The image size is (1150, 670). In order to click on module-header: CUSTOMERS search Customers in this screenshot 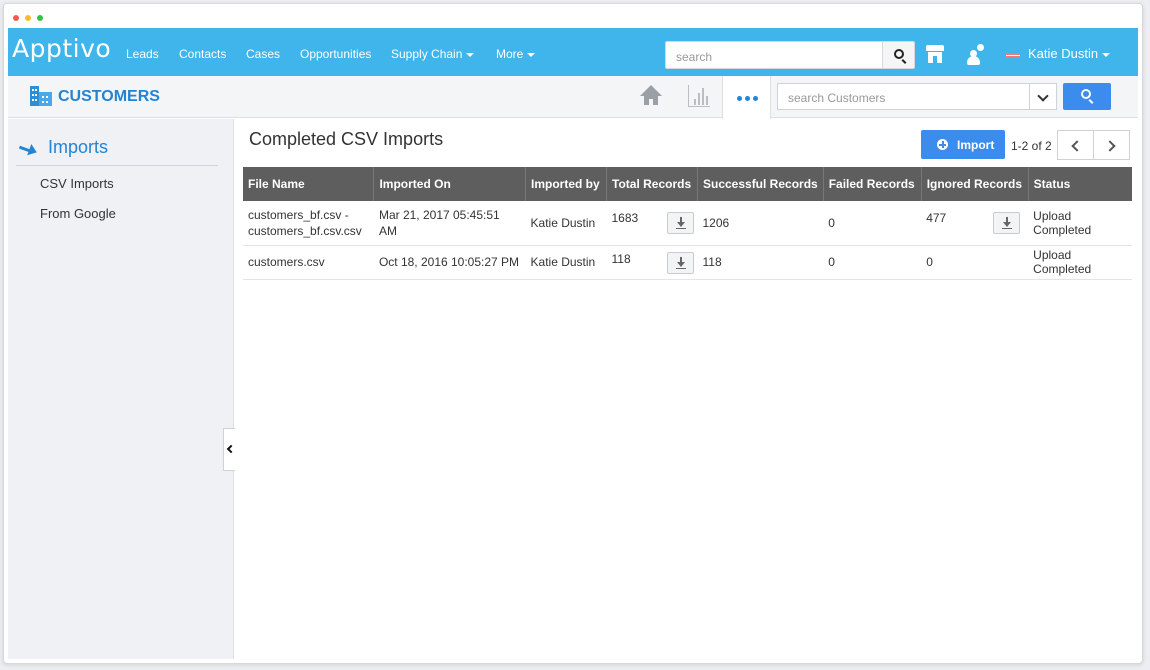, I will do `click(573, 97)`.